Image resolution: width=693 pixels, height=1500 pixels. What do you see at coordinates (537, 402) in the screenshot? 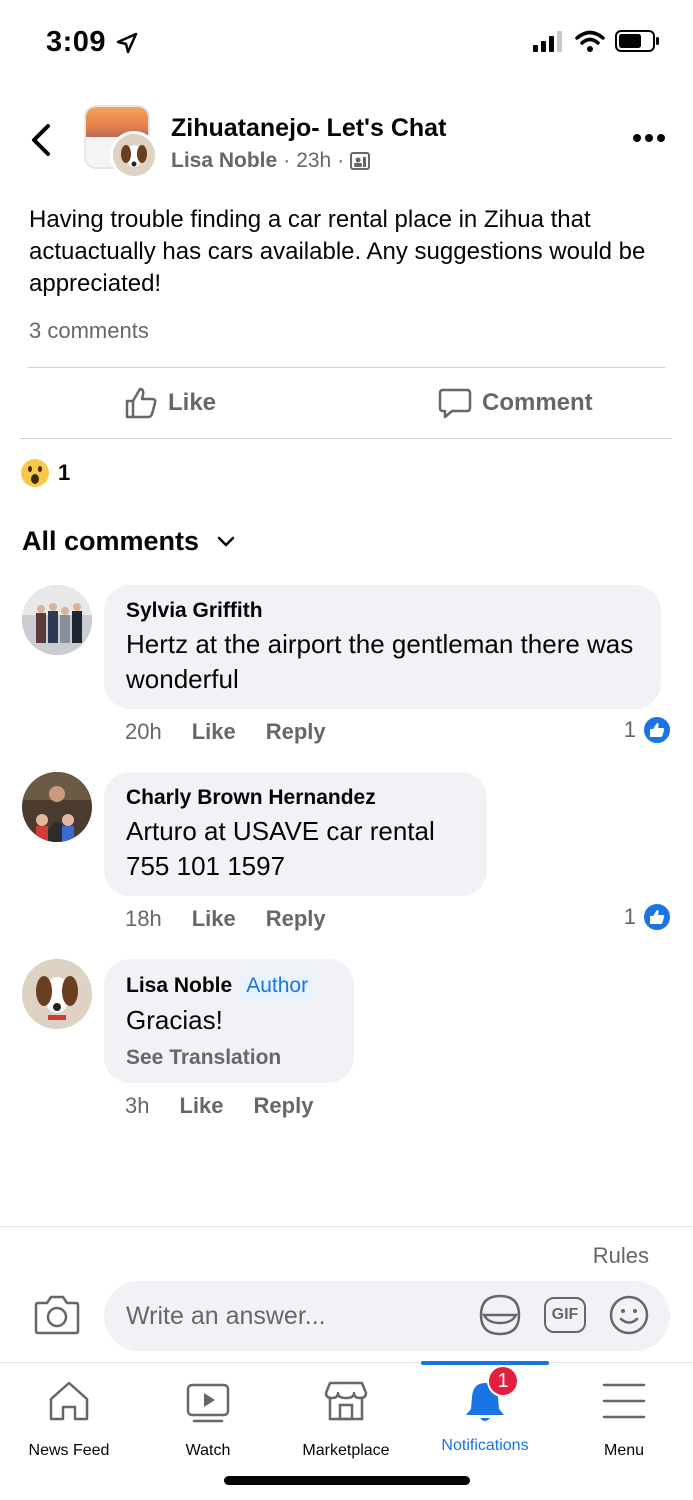
I see `comment-label: Comment` at bounding box center [537, 402].